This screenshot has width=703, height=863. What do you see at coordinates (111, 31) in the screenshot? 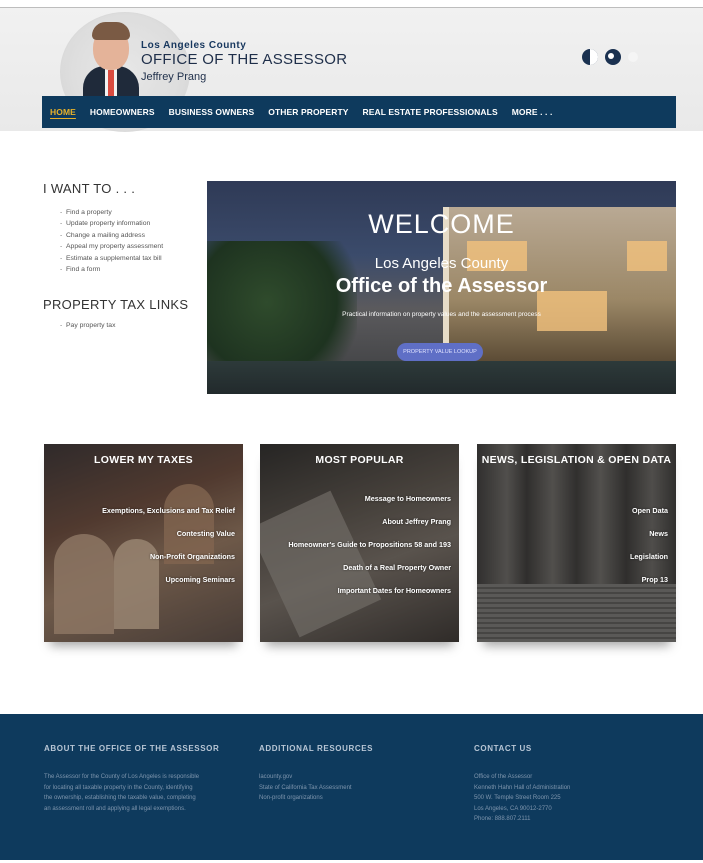
I see `portrait-hair` at bounding box center [111, 31].